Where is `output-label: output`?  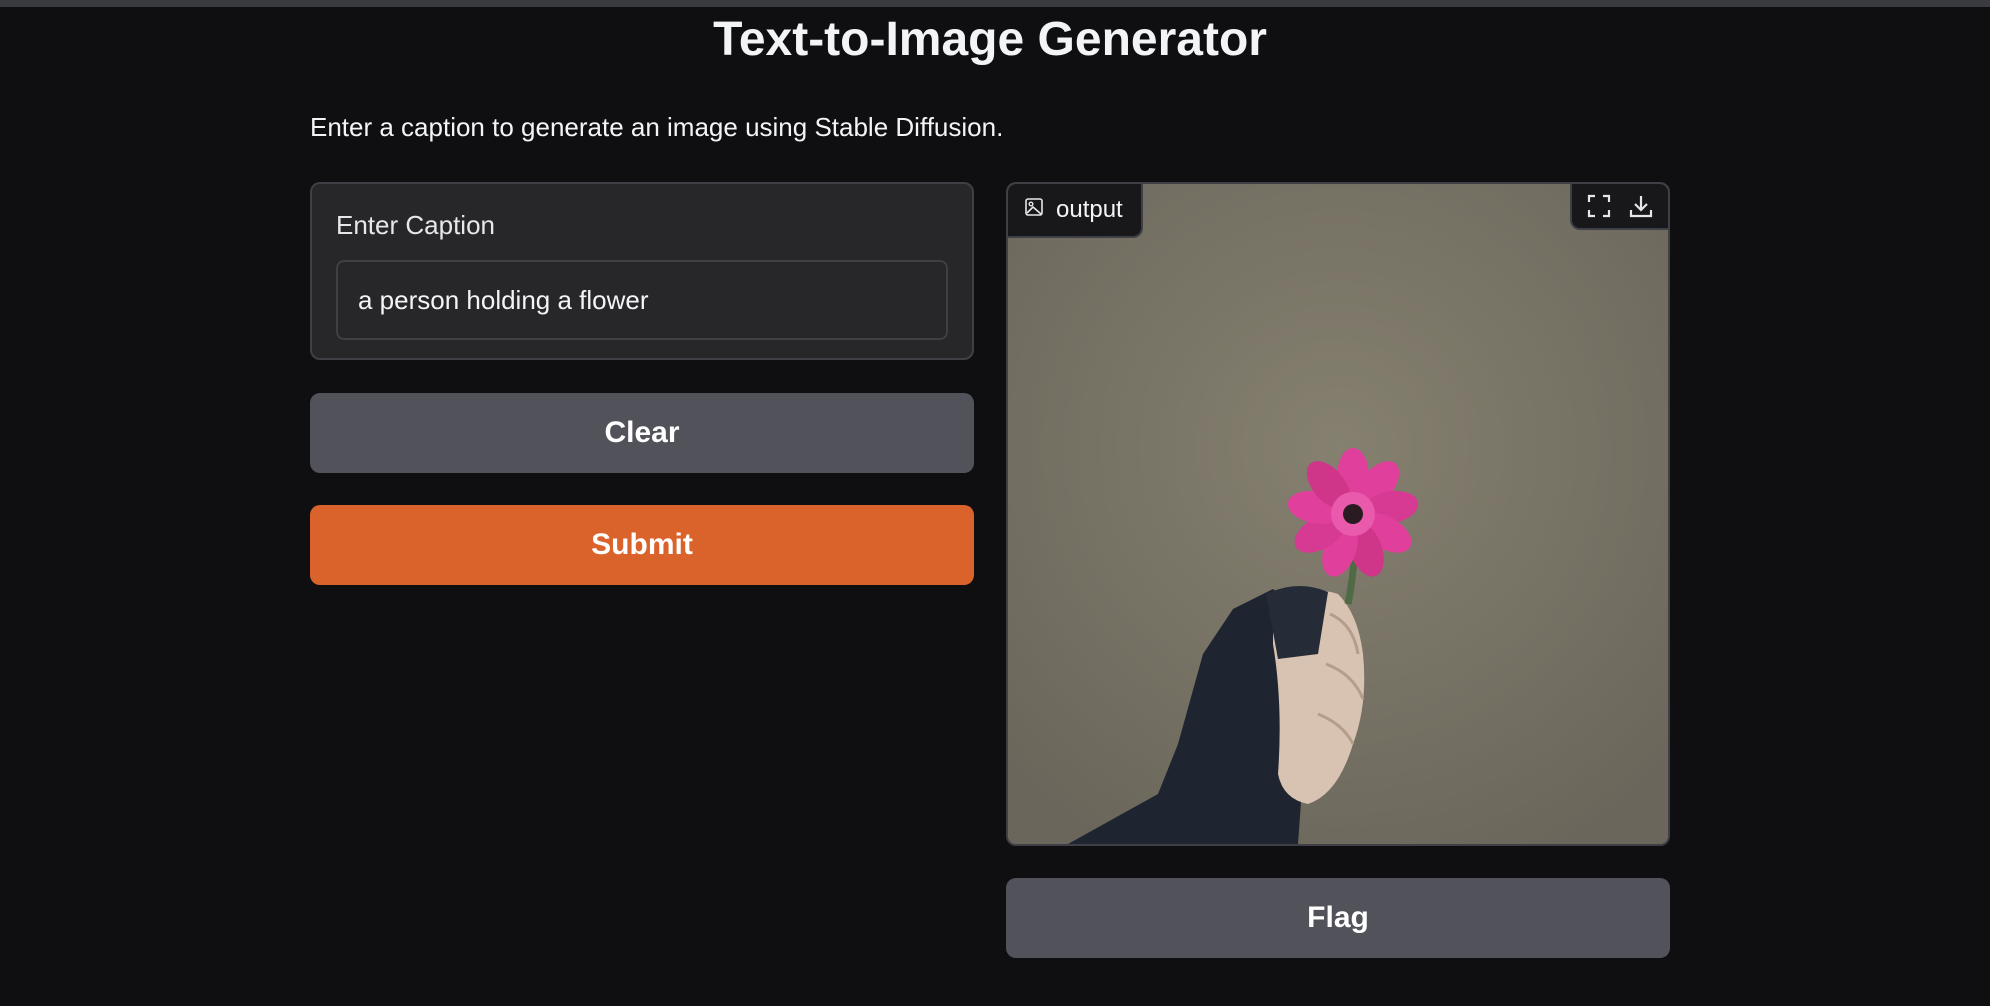 output-label: output is located at coordinates (1089, 209).